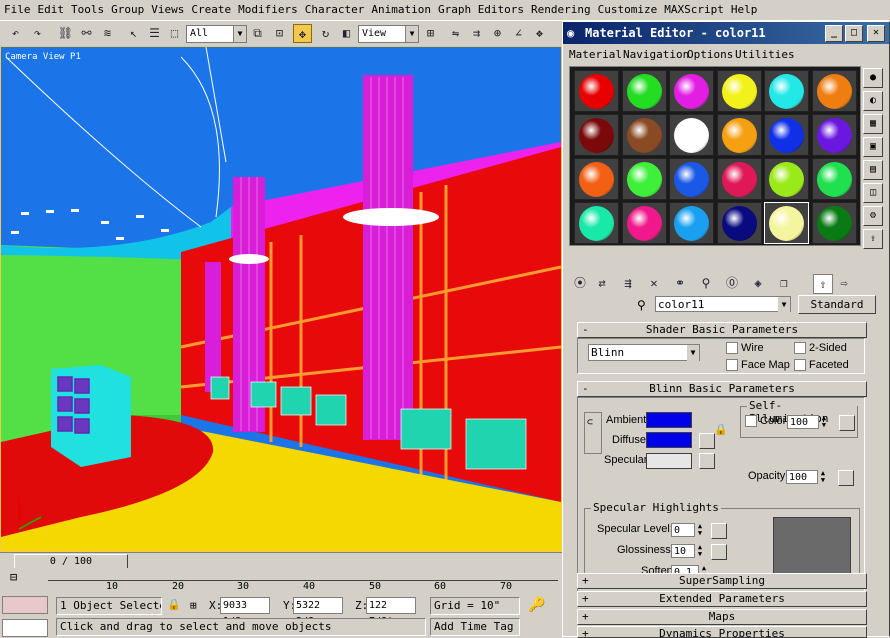 Image resolution: width=890 pixels, height=638 pixels. What do you see at coordinates (127, 8) in the screenshot?
I see `menu-group: Group` at bounding box center [127, 8].